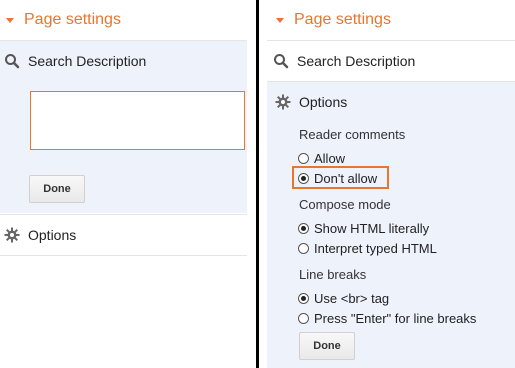 The width and height of the screenshot is (515, 368). I want to click on radio-interpret-html-control, so click(303, 248).